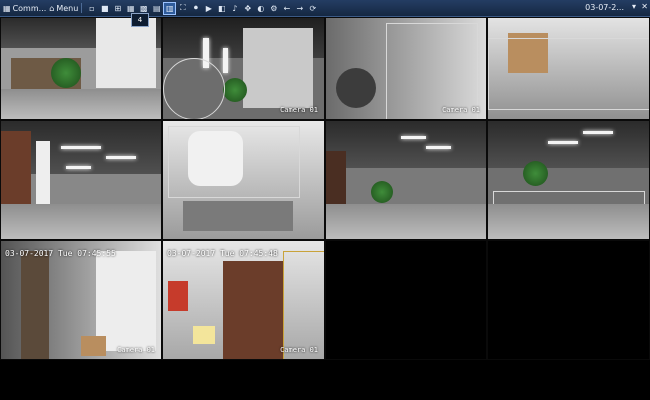  I want to click on settings-icon: ⚙, so click(273, 8).